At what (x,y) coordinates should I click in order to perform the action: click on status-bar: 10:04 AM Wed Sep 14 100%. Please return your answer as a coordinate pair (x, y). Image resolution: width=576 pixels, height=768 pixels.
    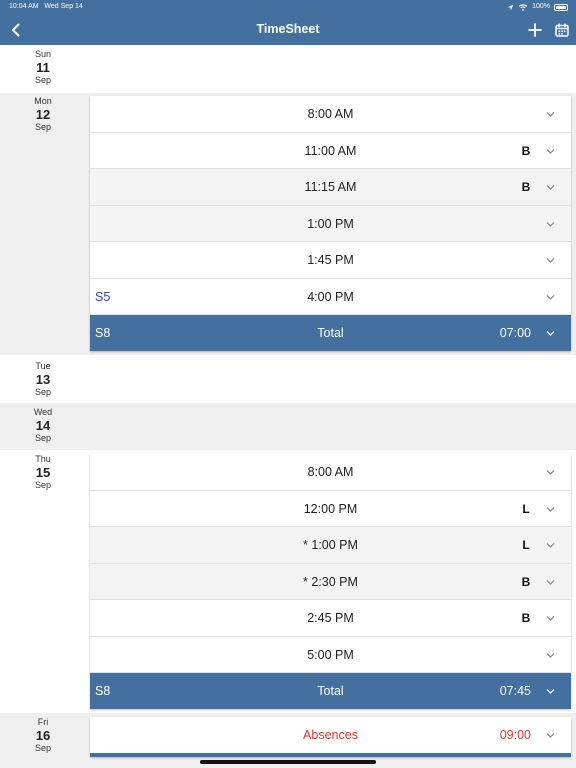
    Looking at the image, I should click on (288, 7).